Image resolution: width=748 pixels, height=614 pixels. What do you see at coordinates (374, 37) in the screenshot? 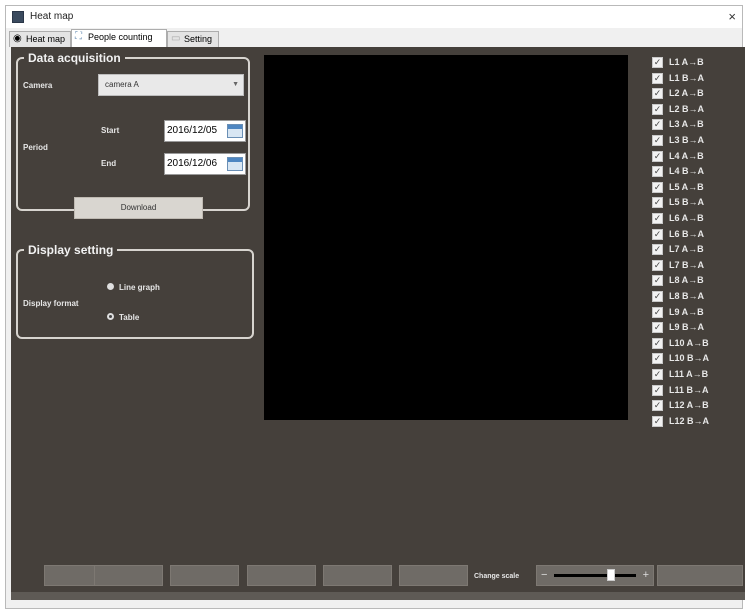
I see `tab-bar: ◉ Heat map ⛶ People counting ▭ Setting` at bounding box center [374, 37].